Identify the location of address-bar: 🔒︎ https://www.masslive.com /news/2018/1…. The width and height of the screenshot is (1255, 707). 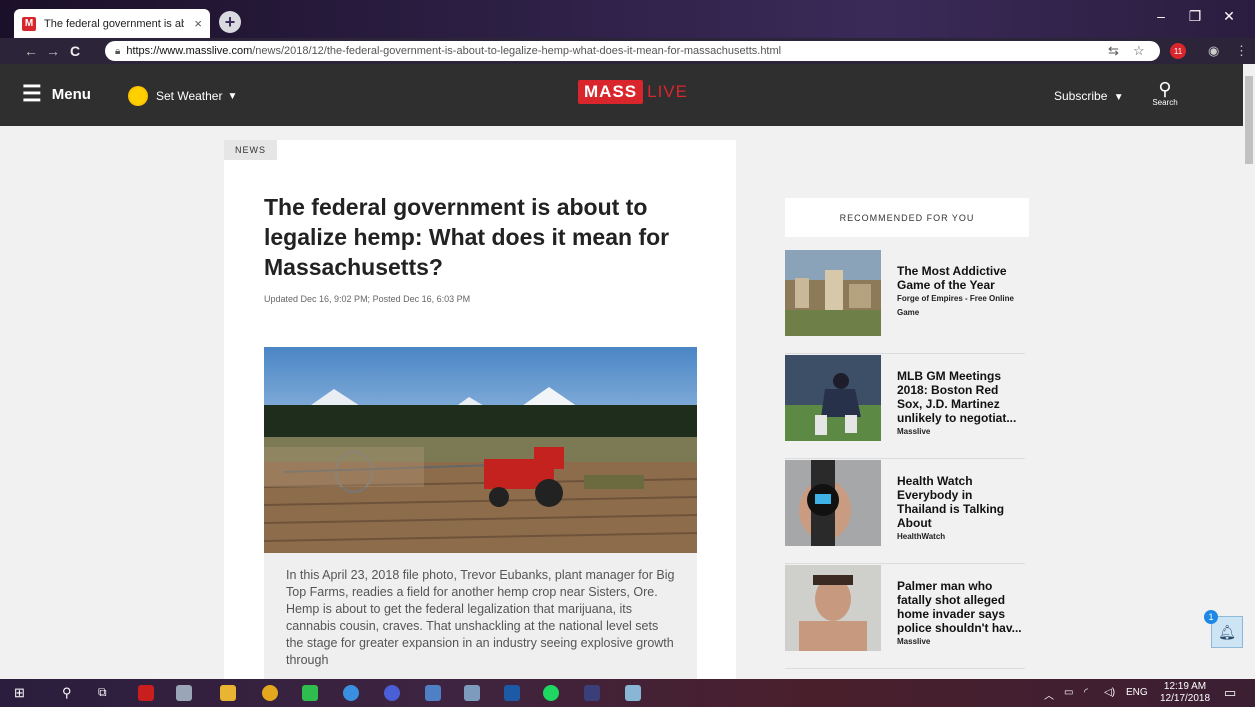
(632, 51).